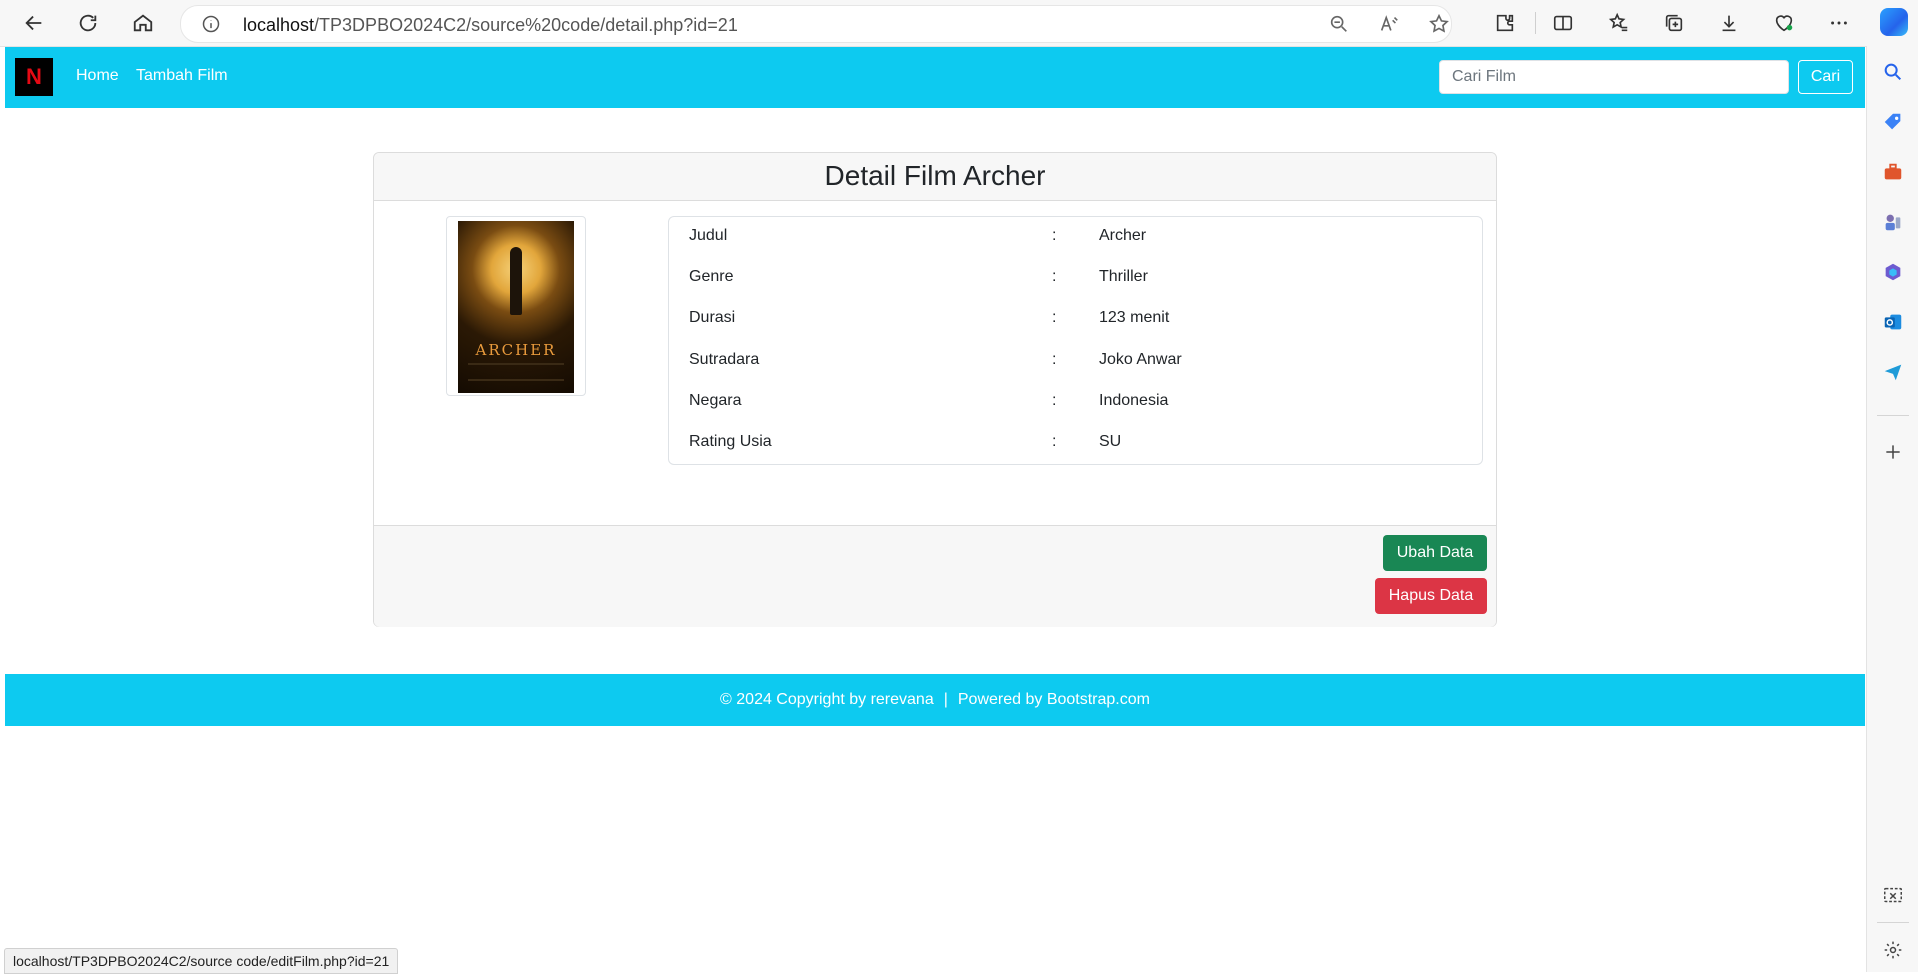  I want to click on favorite-star-icon, so click(1439, 24).